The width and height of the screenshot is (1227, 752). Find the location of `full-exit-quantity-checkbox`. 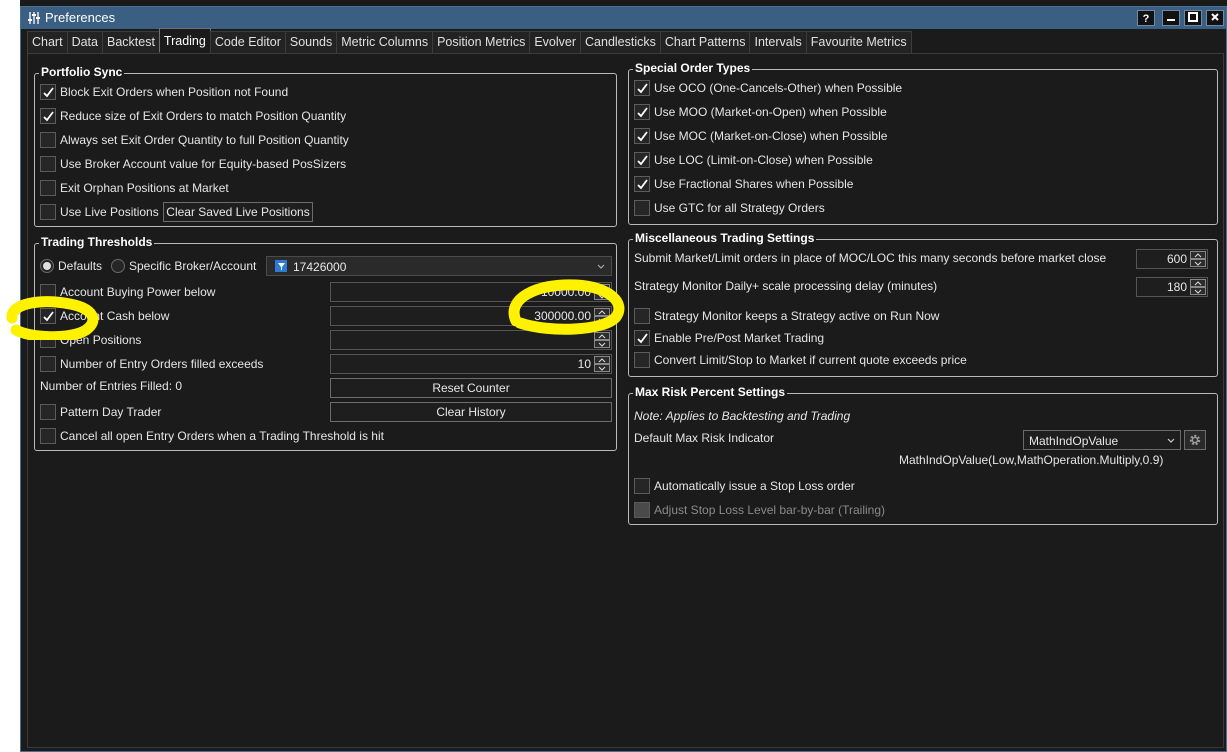

full-exit-quantity-checkbox is located at coordinates (48, 140).